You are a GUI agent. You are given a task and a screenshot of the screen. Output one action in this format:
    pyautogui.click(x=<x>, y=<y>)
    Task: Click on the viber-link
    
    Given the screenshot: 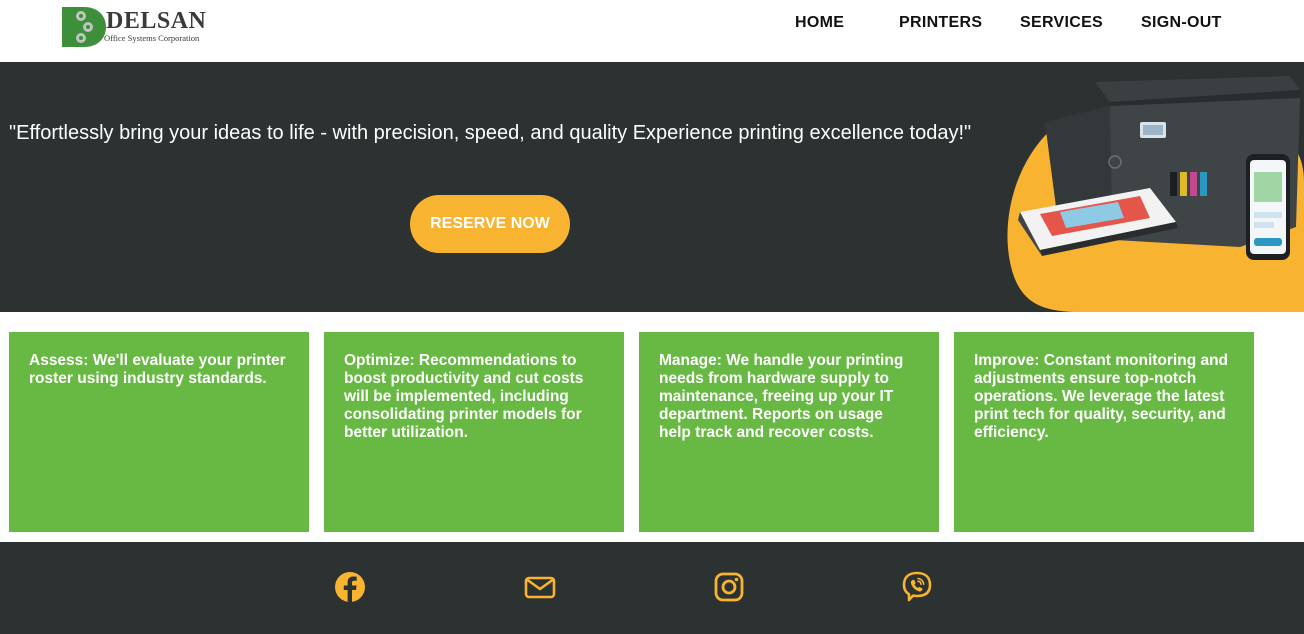 What is the action you would take?
    pyautogui.click(x=917, y=587)
    